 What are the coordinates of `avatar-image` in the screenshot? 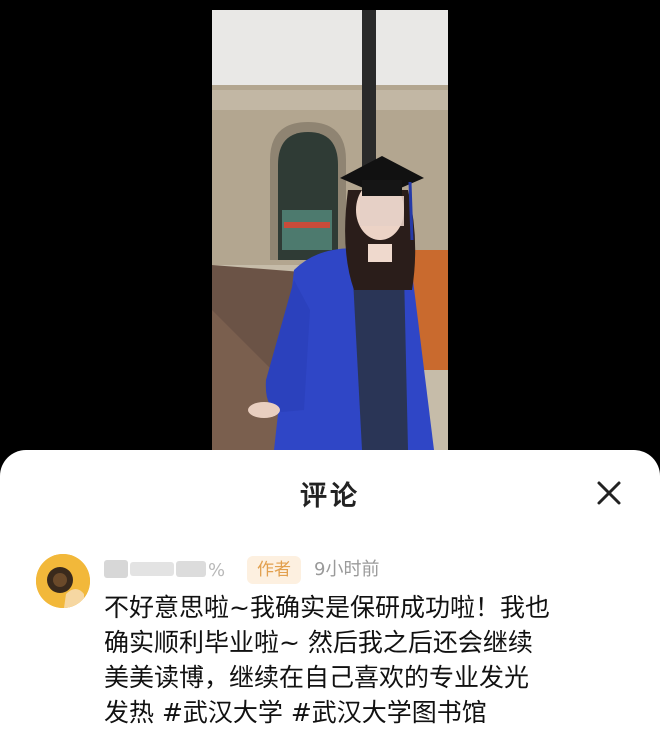 It's located at (63, 581).